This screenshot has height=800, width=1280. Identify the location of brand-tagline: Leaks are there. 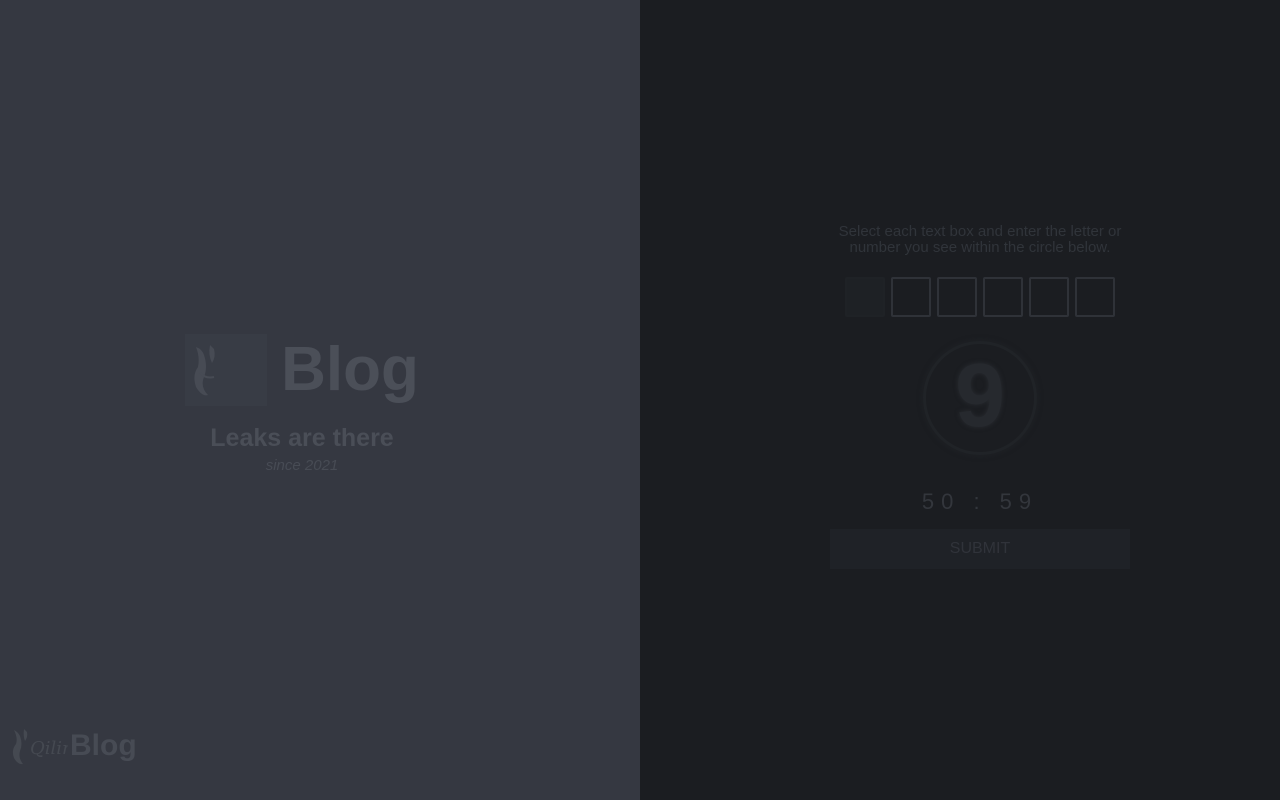
(302, 438).